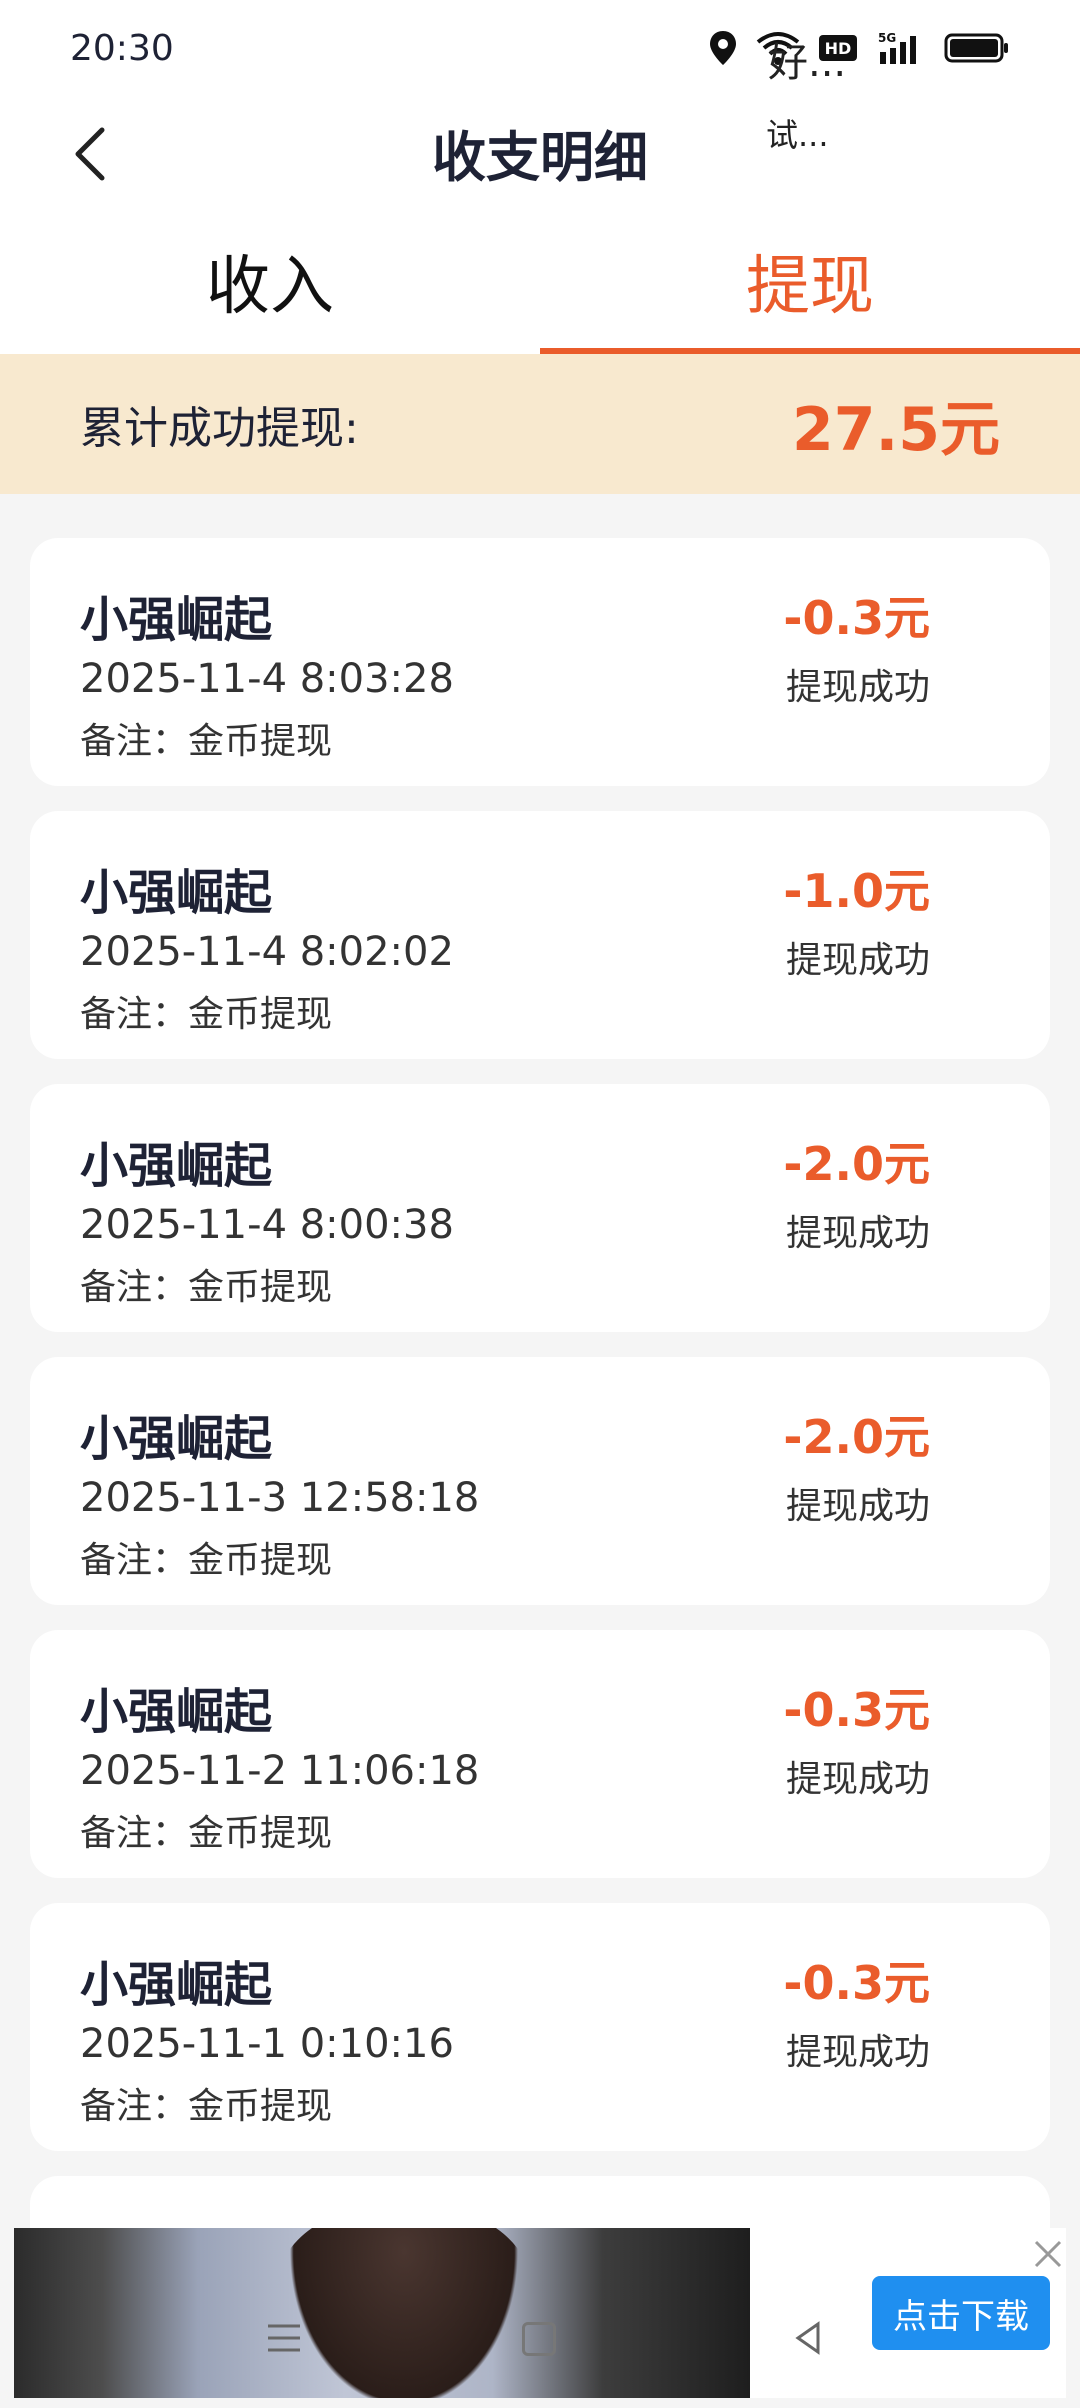  Describe the element at coordinates (856, 891) in the screenshot. I see `record-amount: -1.0元` at that location.